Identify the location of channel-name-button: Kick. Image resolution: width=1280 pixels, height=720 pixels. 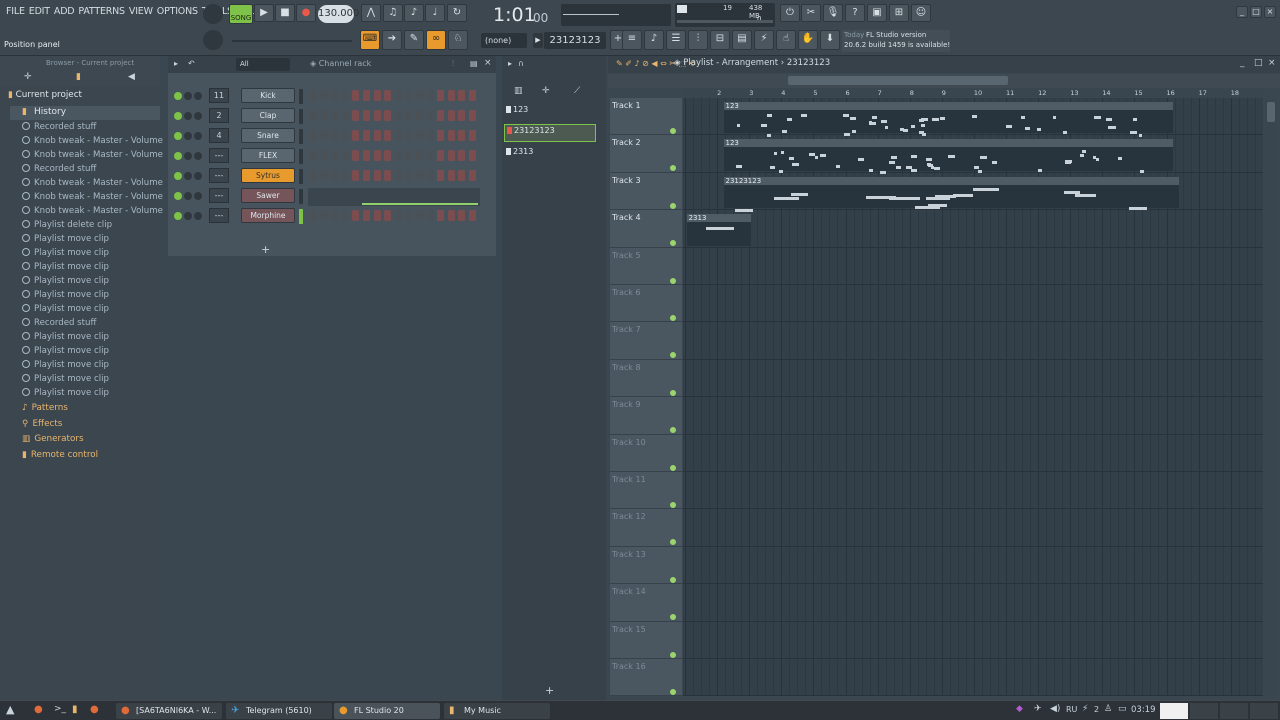
(268, 95).